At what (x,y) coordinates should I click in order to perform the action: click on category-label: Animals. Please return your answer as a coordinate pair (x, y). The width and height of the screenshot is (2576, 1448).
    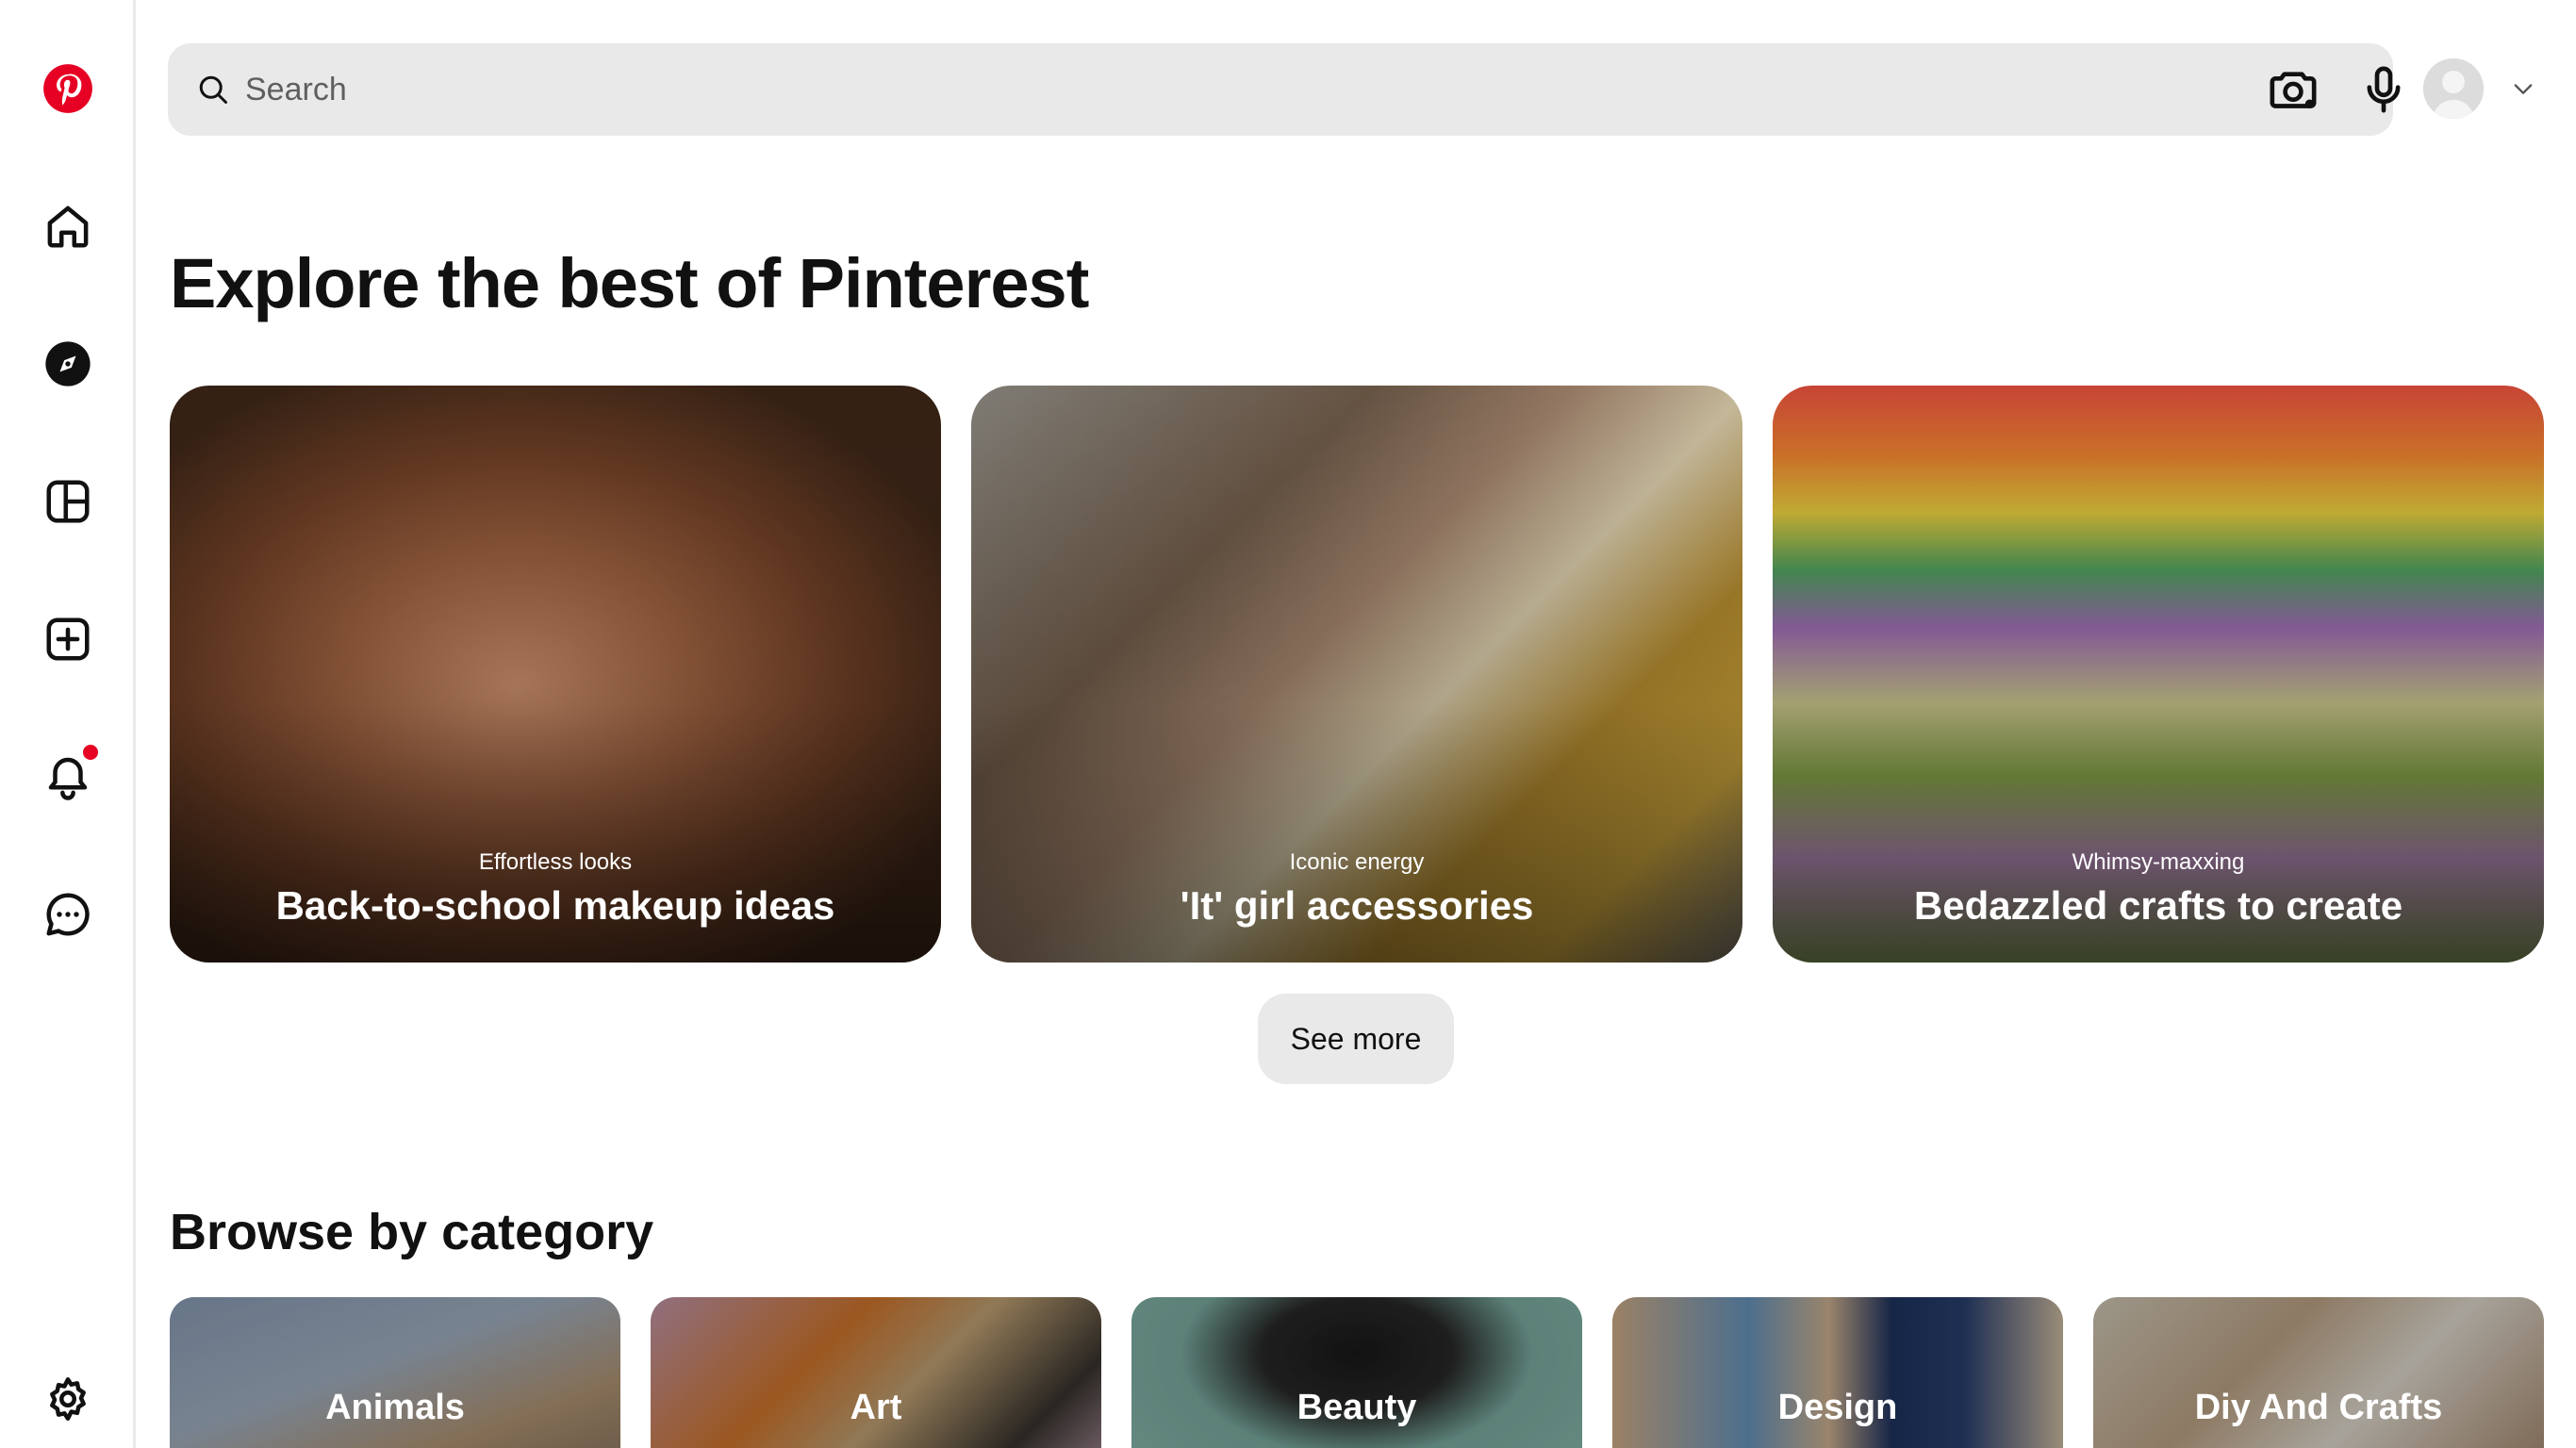
    Looking at the image, I should click on (395, 1407).